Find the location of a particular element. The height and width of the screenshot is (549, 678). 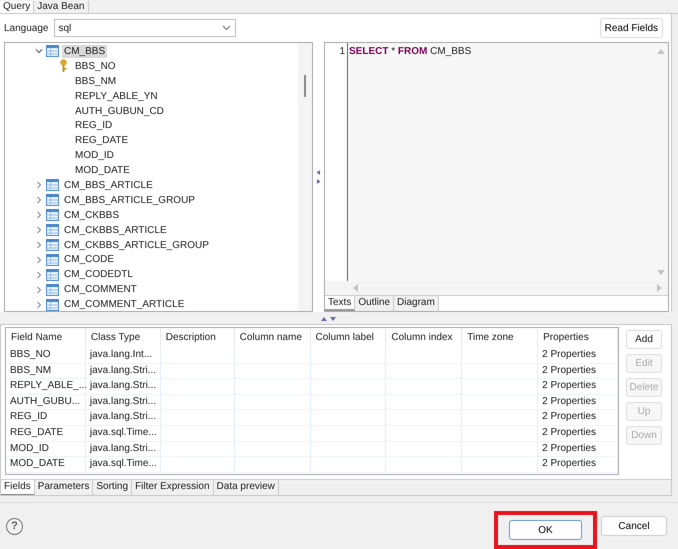

column-header: Description is located at coordinates (197, 338).